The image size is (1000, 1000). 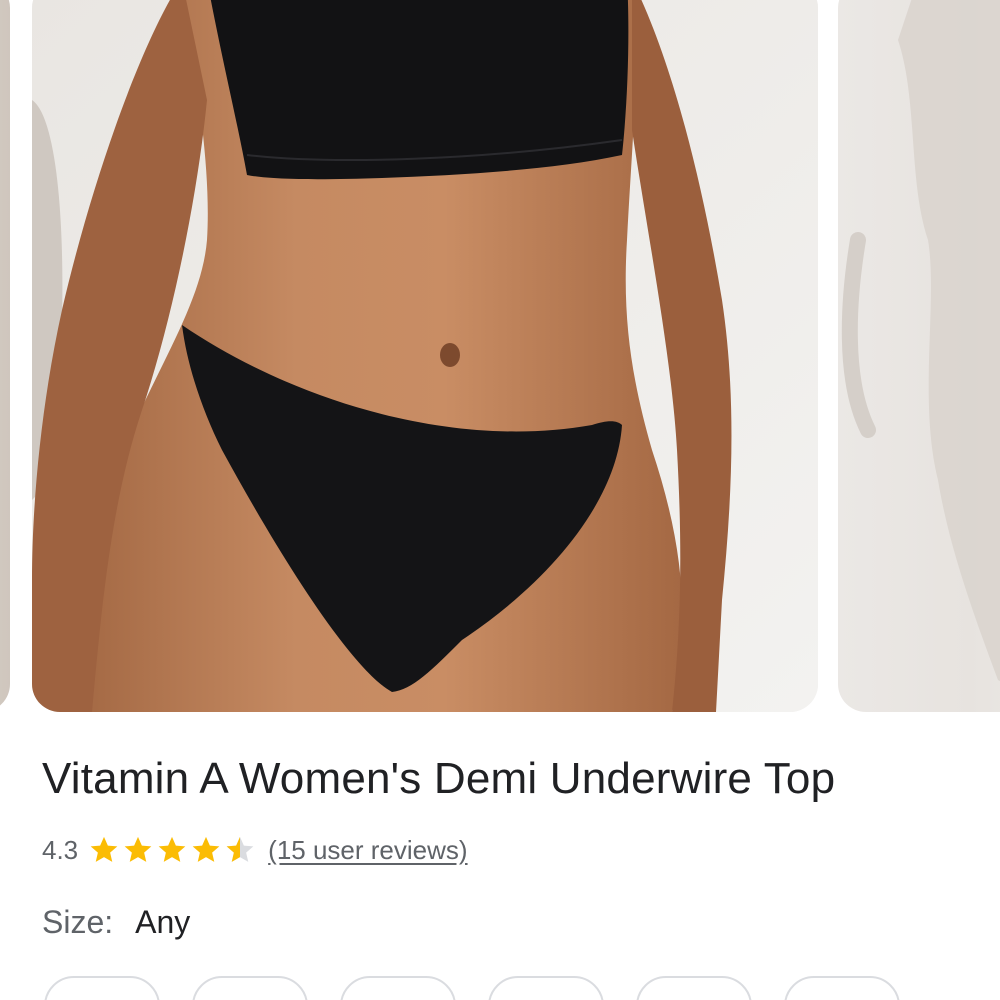 I want to click on rating-row: 4.3 (15 user reviews), so click(x=255, y=850).